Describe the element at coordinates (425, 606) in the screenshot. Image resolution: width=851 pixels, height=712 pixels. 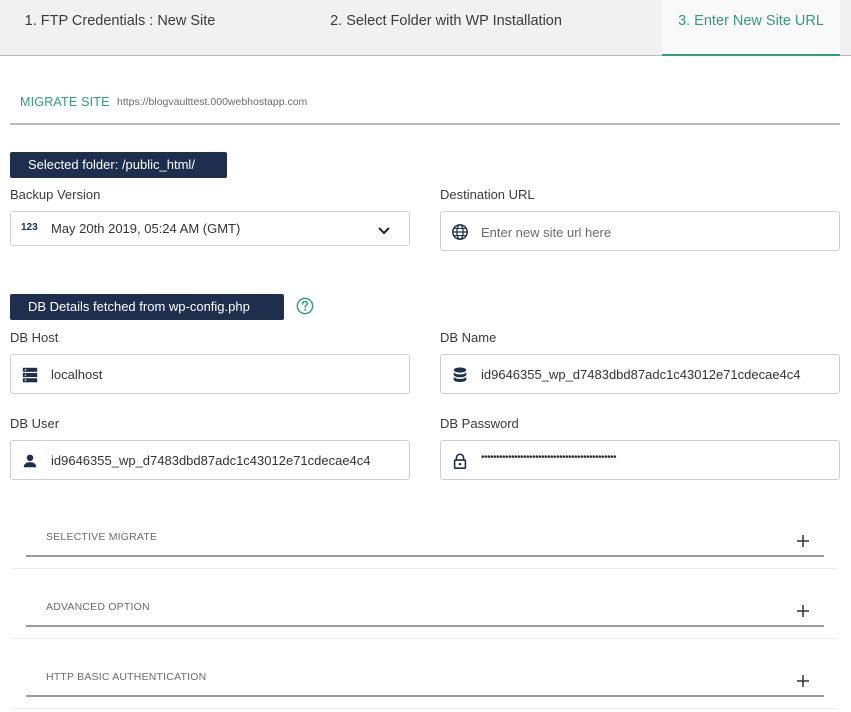
I see `accordion-advanced-option: ADVANCED OPTION` at that location.